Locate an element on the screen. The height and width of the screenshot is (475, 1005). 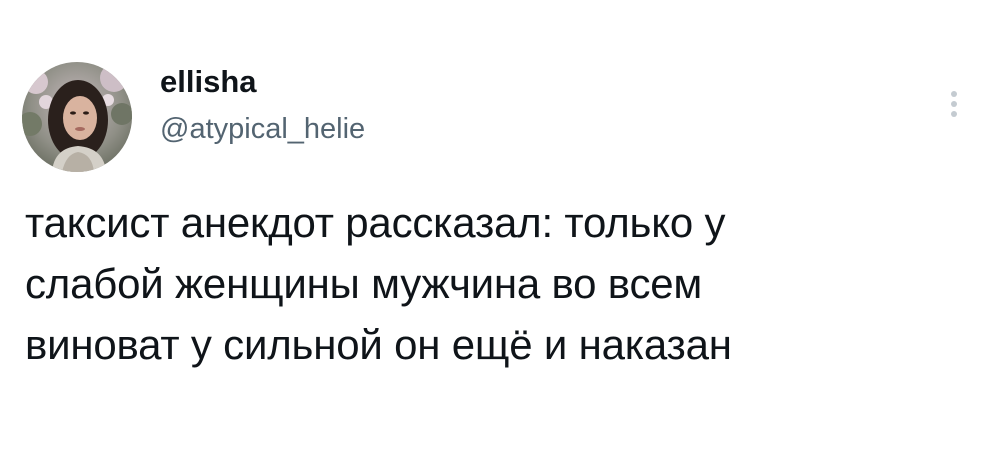
avatar is located at coordinates (77, 117).